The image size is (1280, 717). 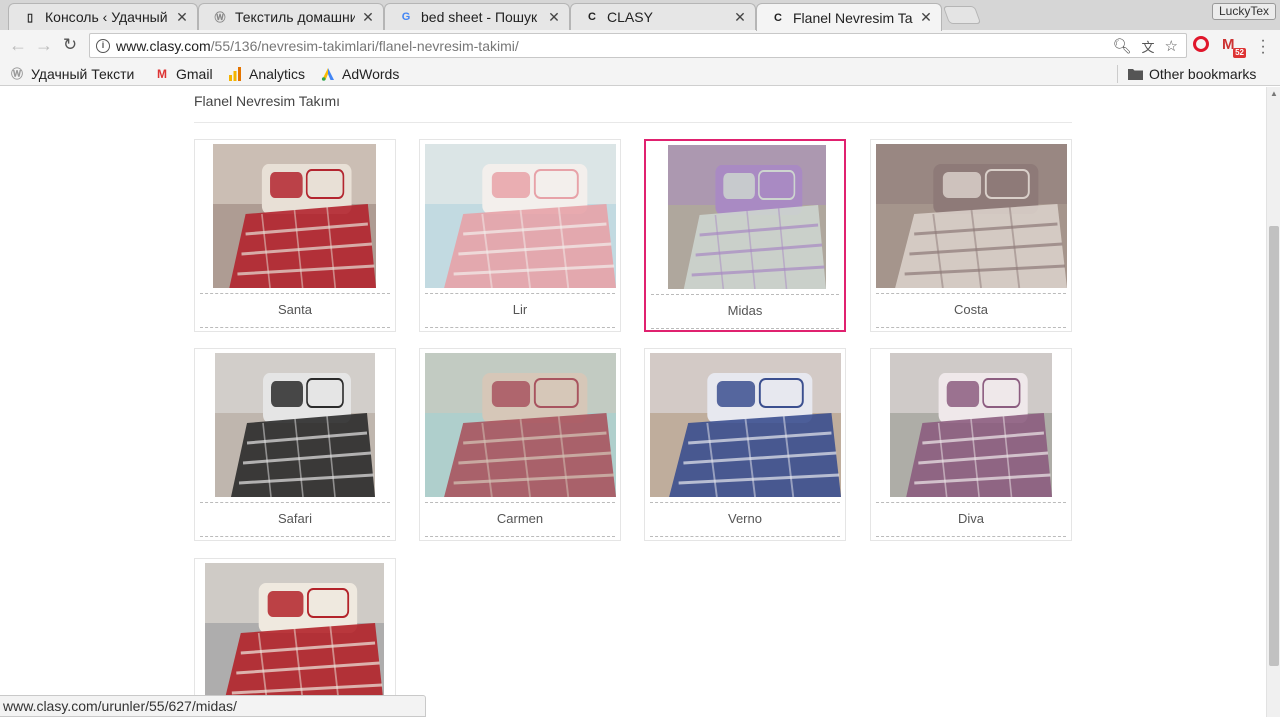 I want to click on product-name: Diva, so click(x=971, y=518).